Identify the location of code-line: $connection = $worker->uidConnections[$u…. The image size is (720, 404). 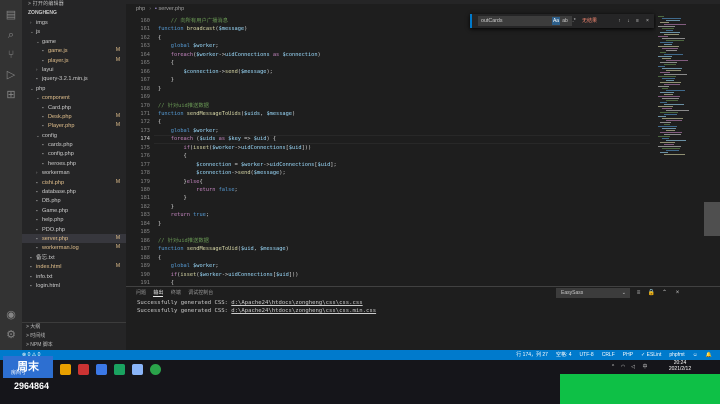
(266, 164).